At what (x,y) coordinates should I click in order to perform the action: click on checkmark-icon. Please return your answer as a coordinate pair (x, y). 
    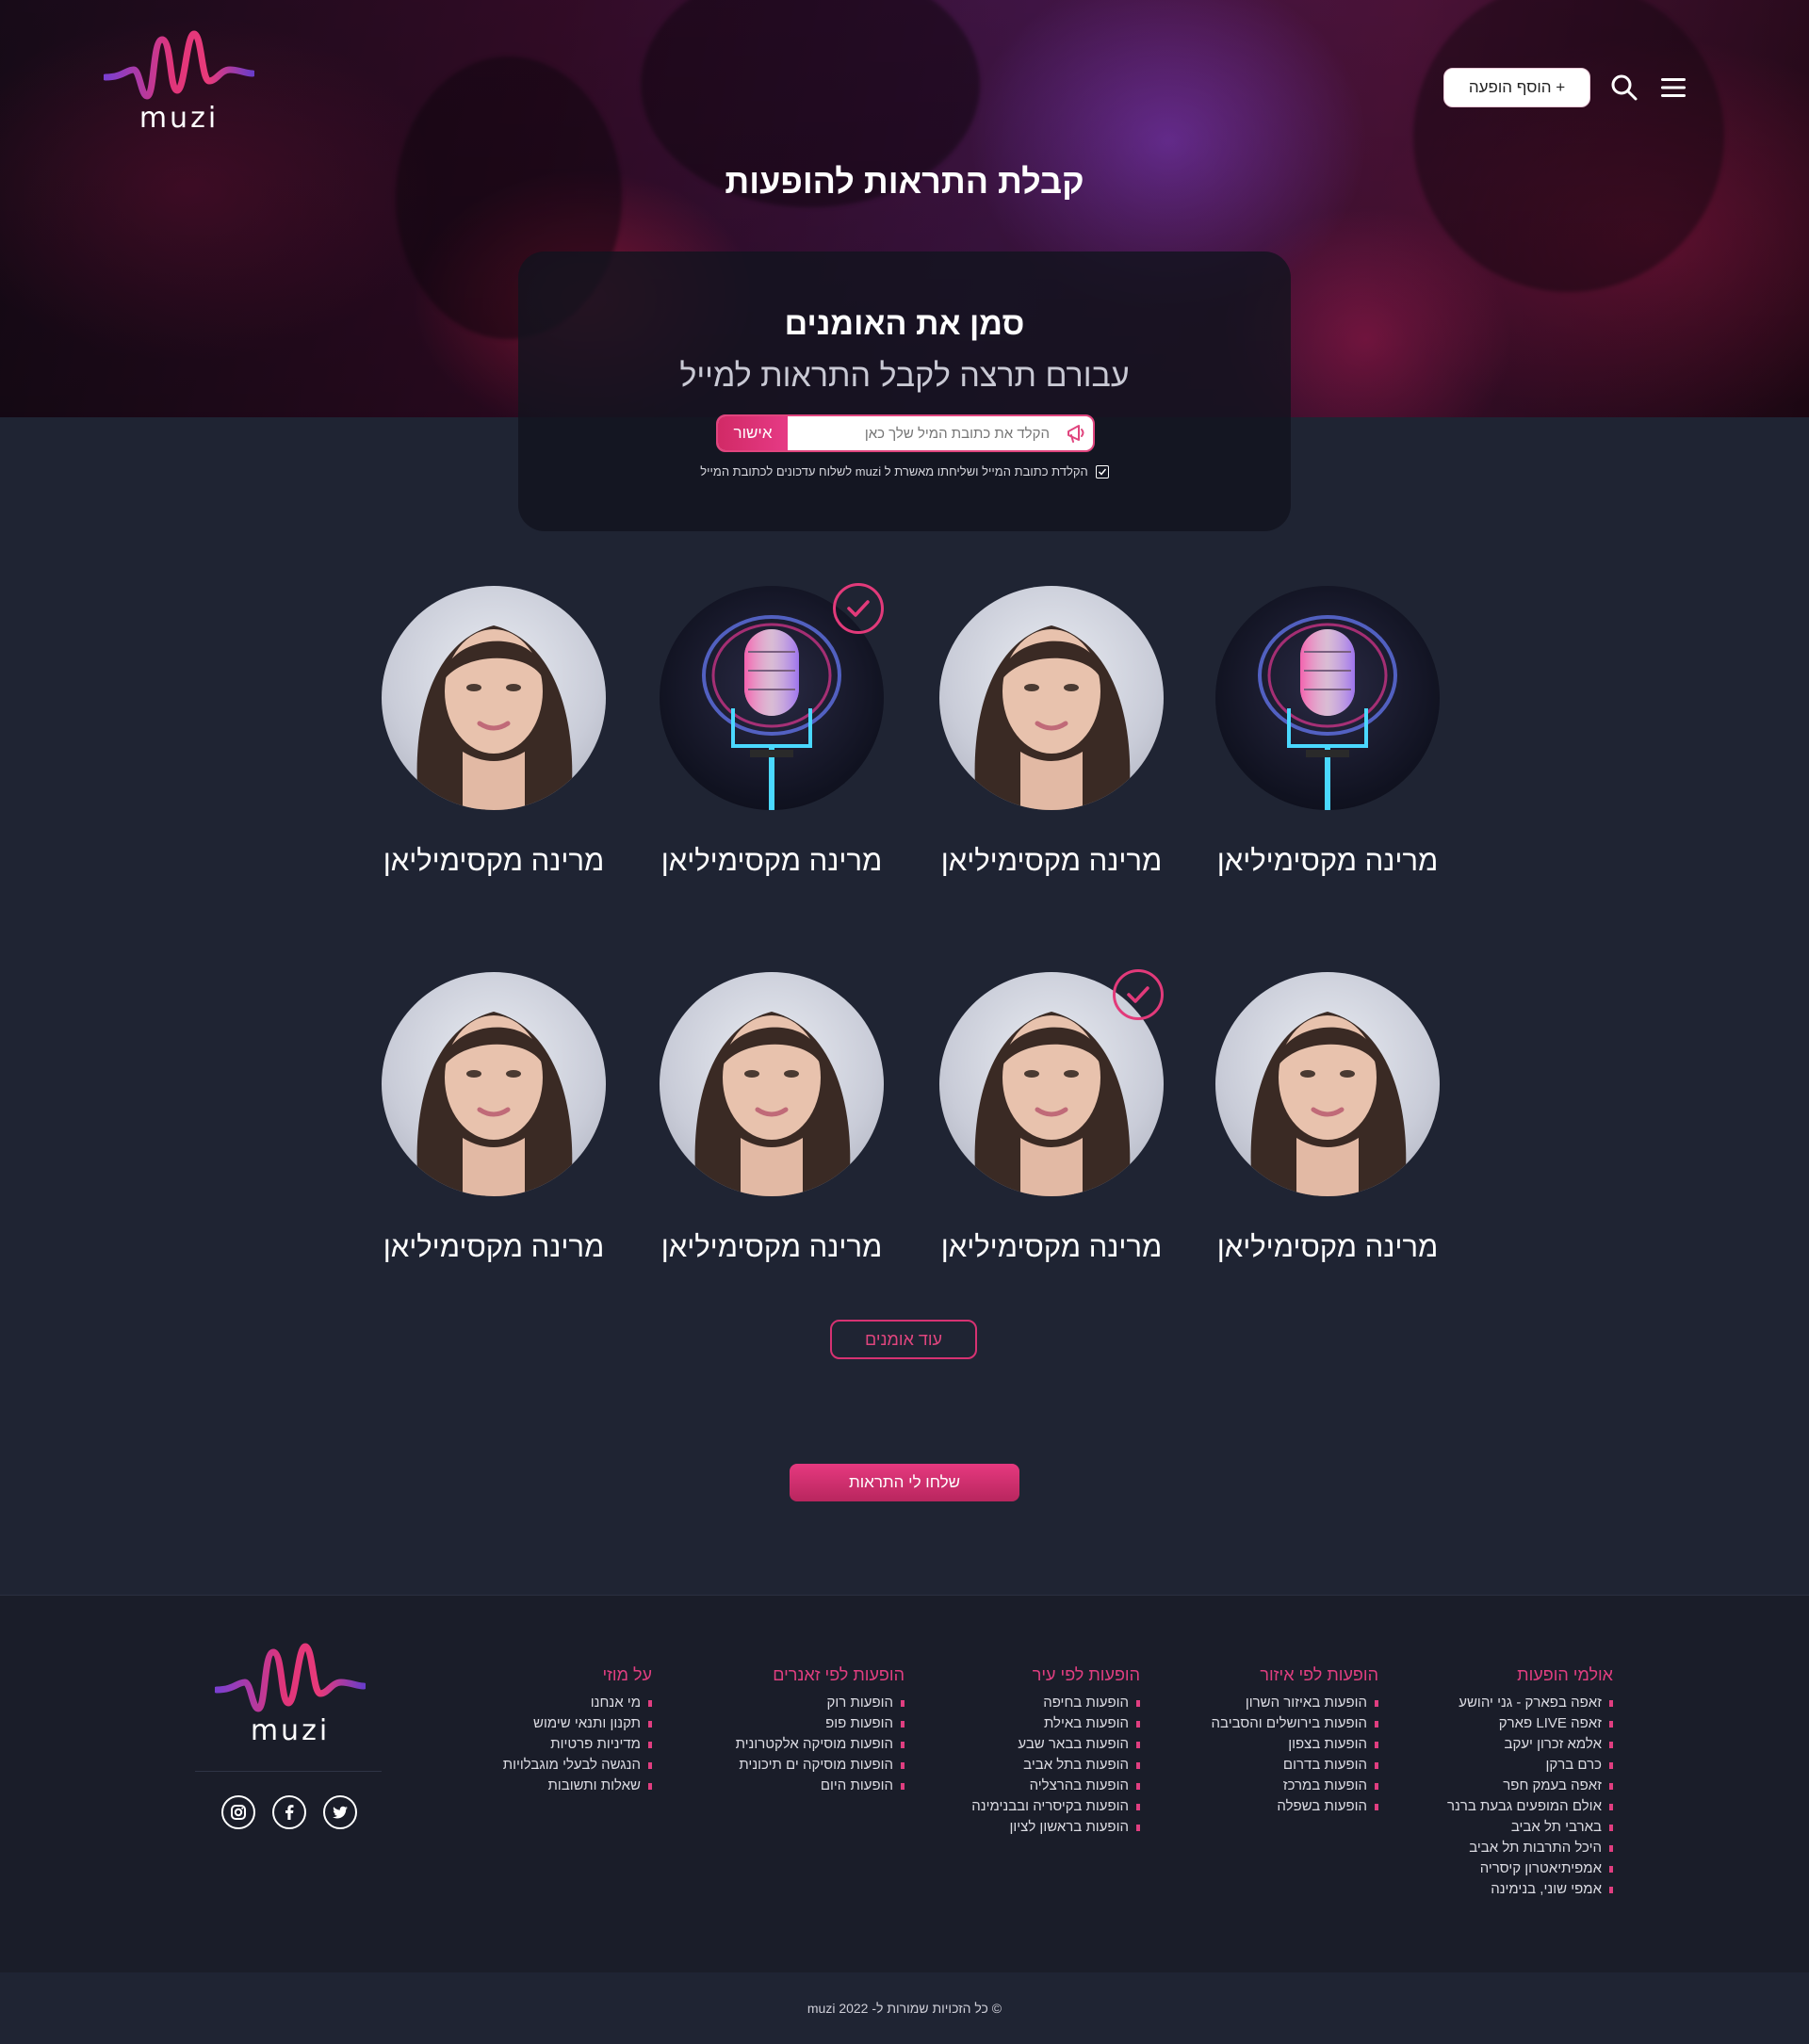
    Looking at the image, I should click on (1102, 472).